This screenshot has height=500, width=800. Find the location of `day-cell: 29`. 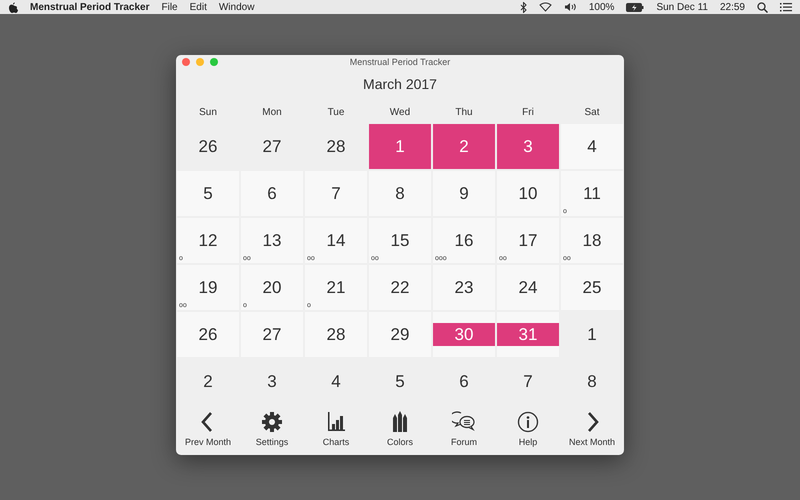

day-cell: 29 is located at coordinates (400, 334).